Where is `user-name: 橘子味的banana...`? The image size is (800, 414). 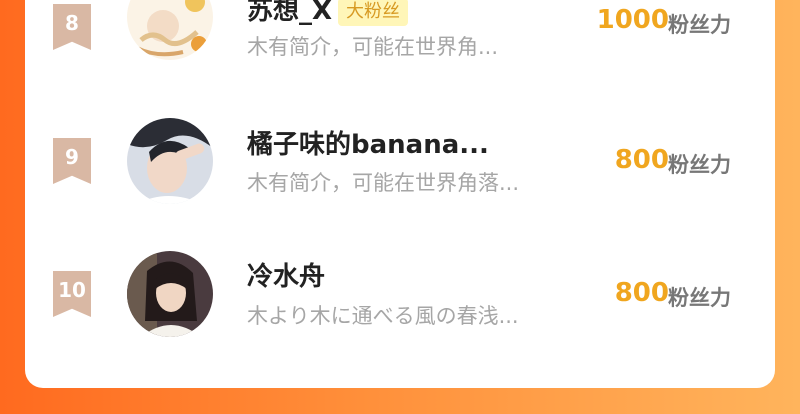
user-name: 橘子味的banana... is located at coordinates (368, 142).